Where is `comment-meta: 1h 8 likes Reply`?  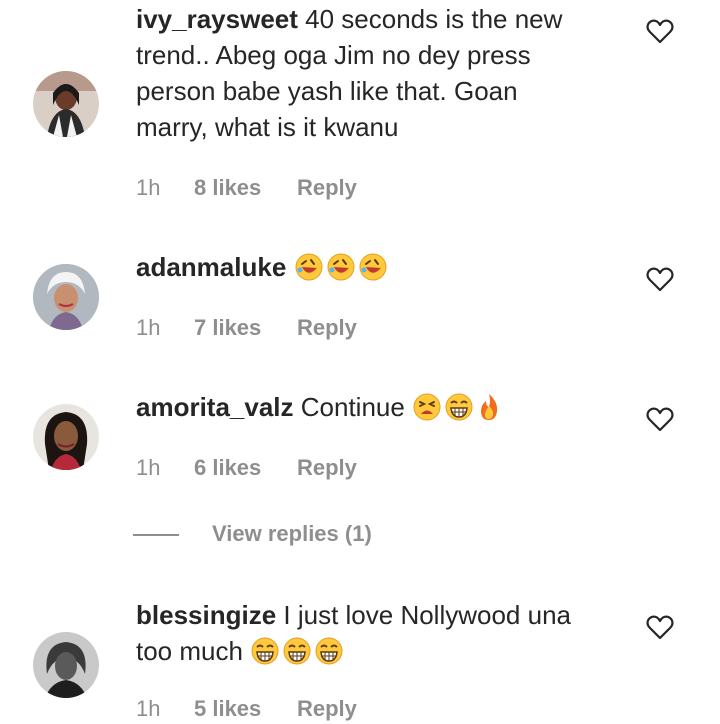
comment-meta: 1h 8 likes Reply is located at coordinates (246, 188).